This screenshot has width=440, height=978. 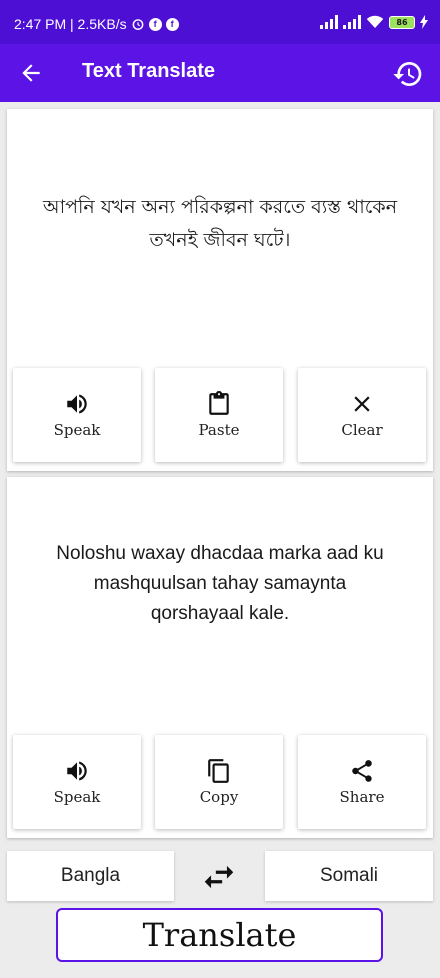 I want to click on battery-icon: 86, so click(x=402, y=22).